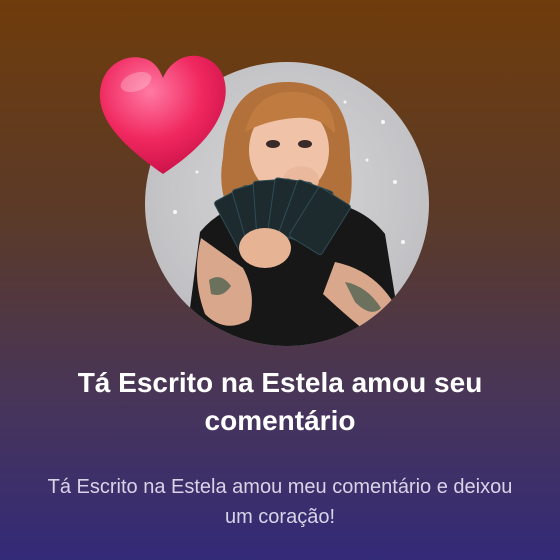  I want to click on heart-icon, so click(163, 116).